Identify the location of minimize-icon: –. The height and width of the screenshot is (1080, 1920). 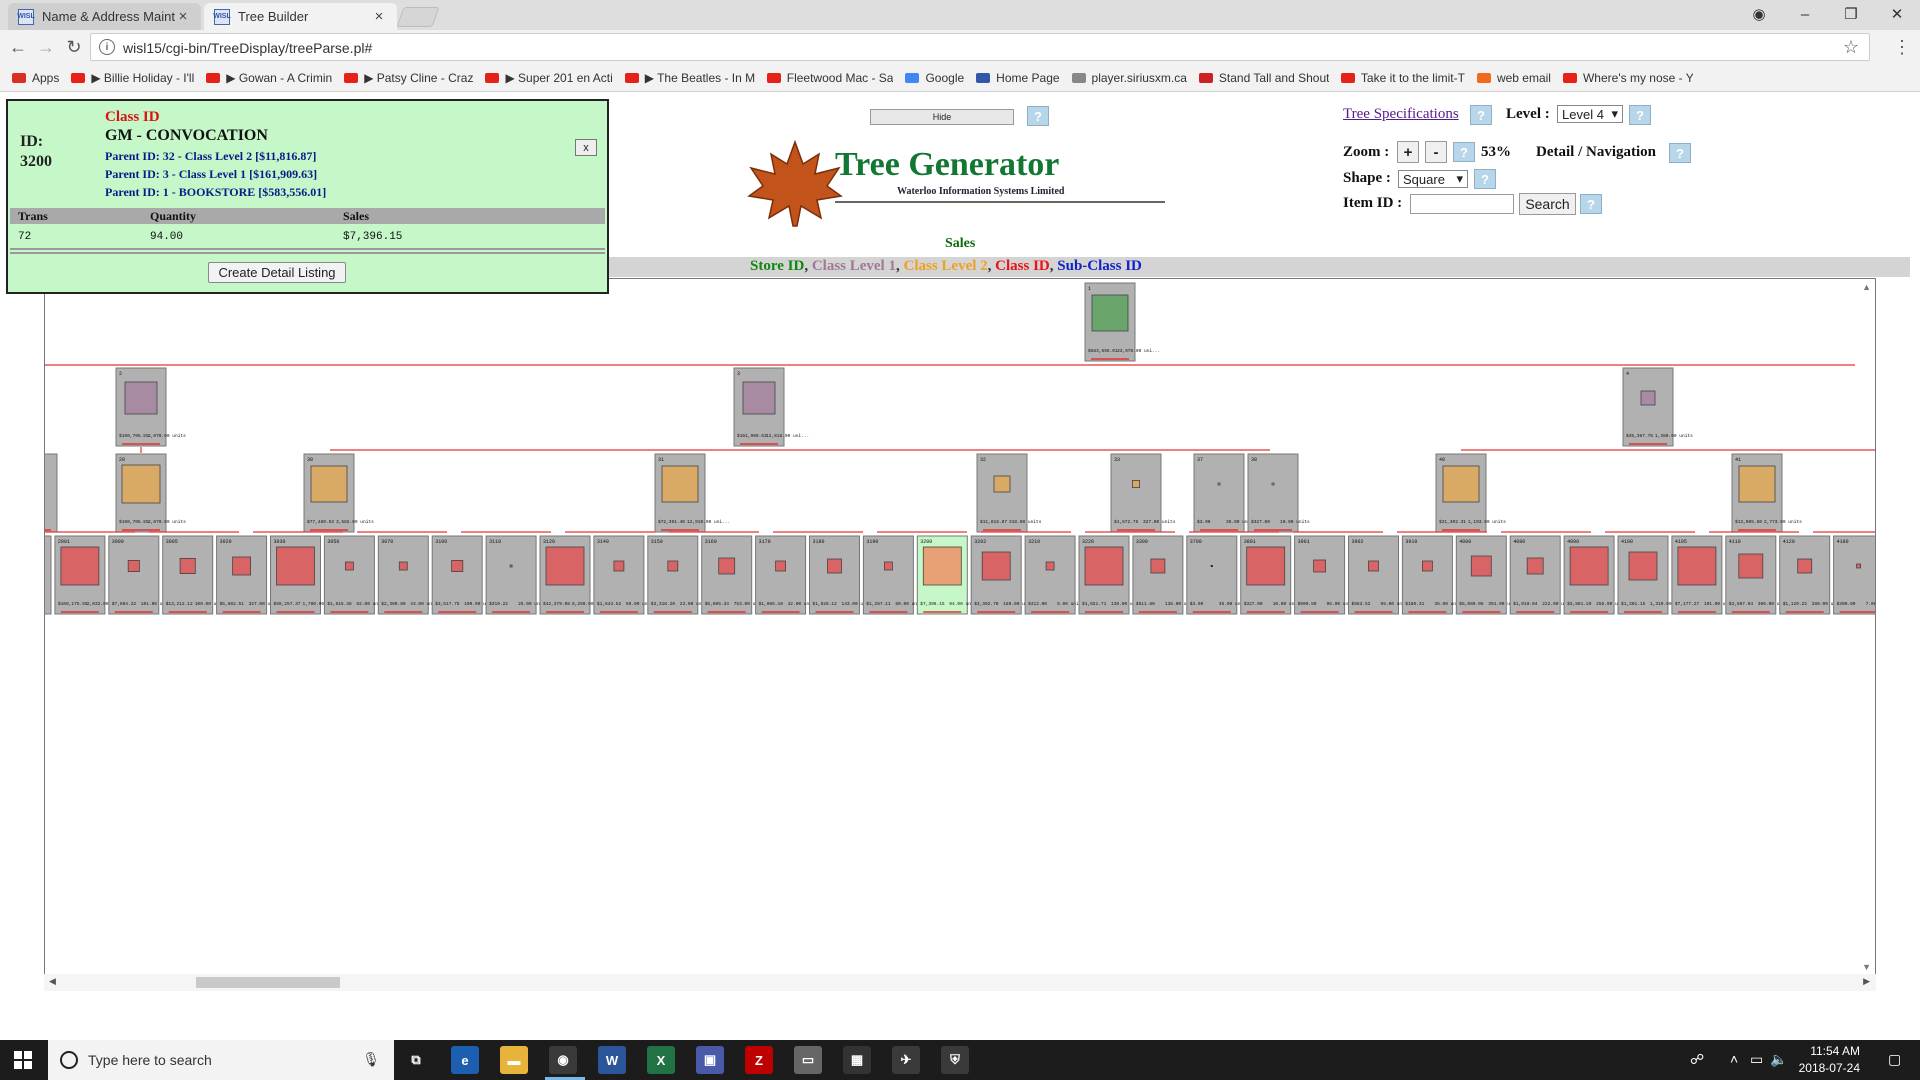
(1805, 14).